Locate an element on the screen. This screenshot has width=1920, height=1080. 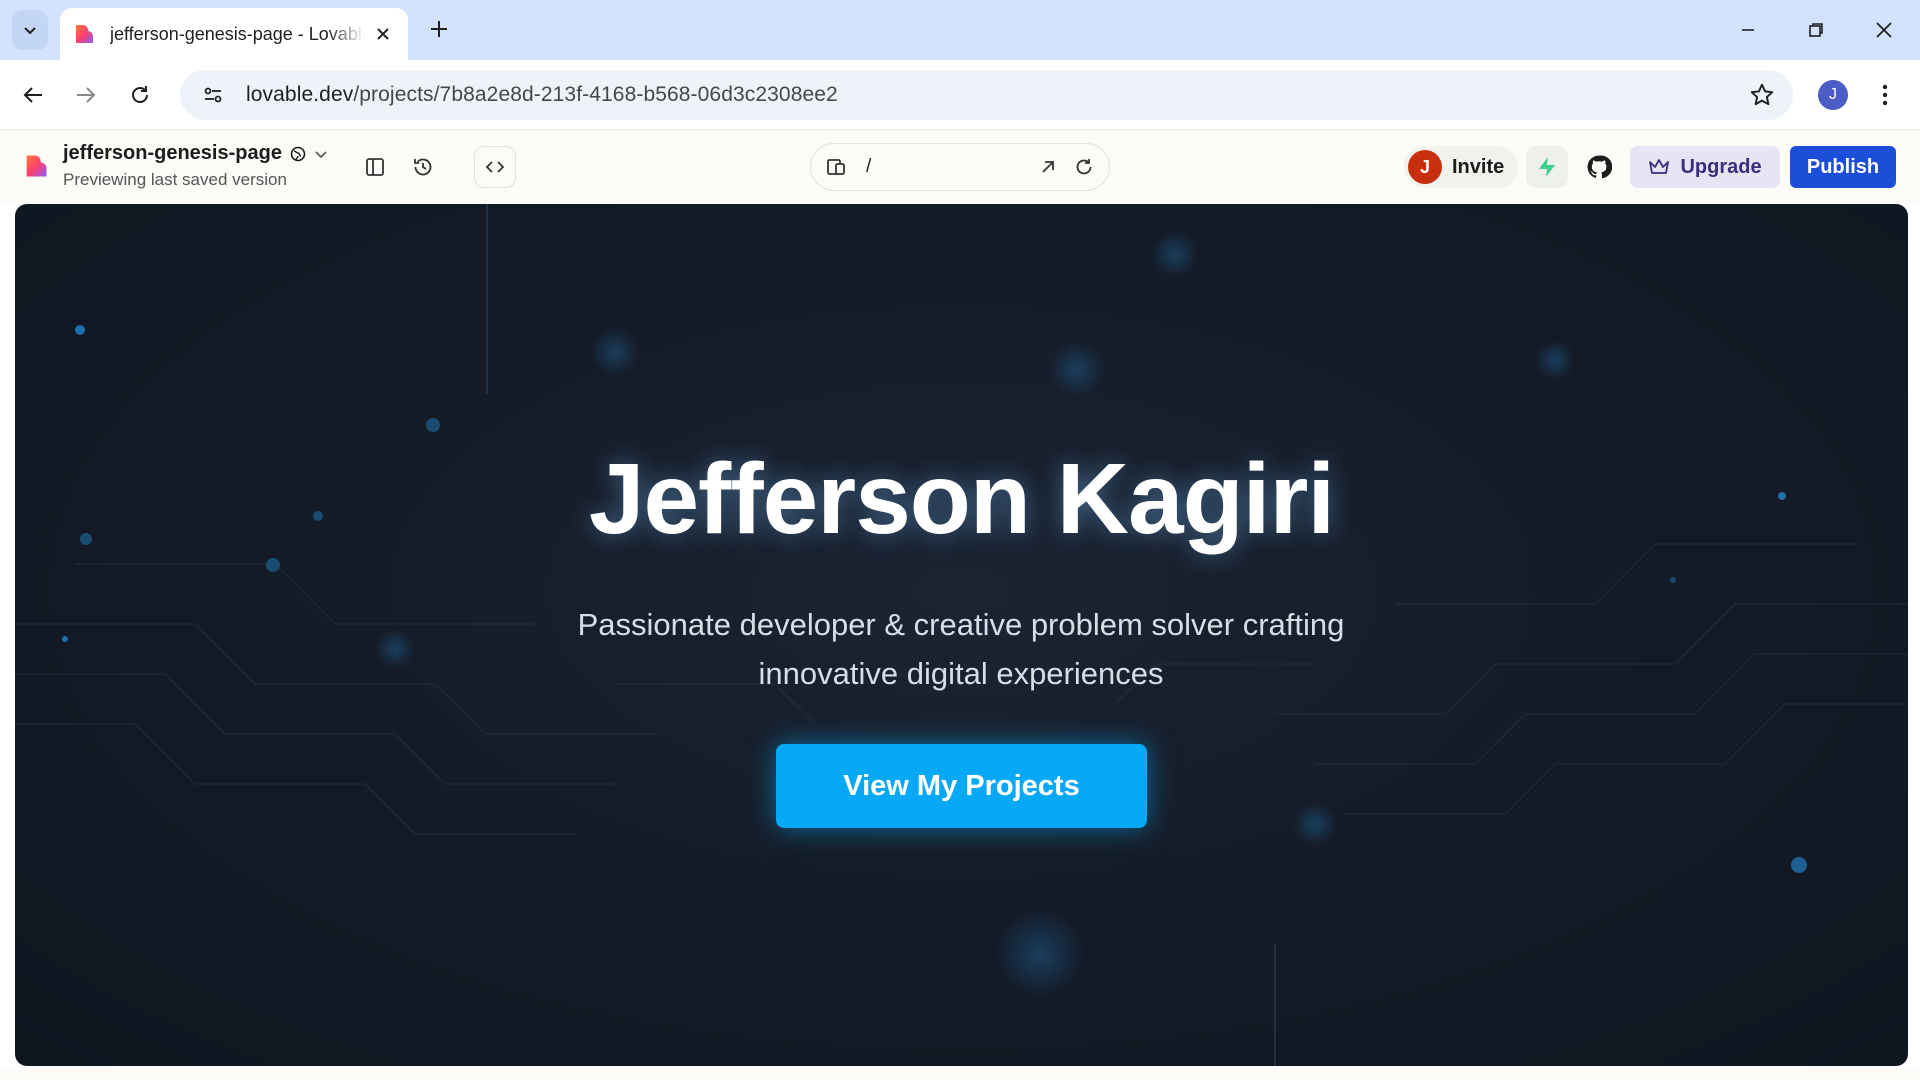
hero-title: Jefferson Kagiri is located at coordinates (961, 499).